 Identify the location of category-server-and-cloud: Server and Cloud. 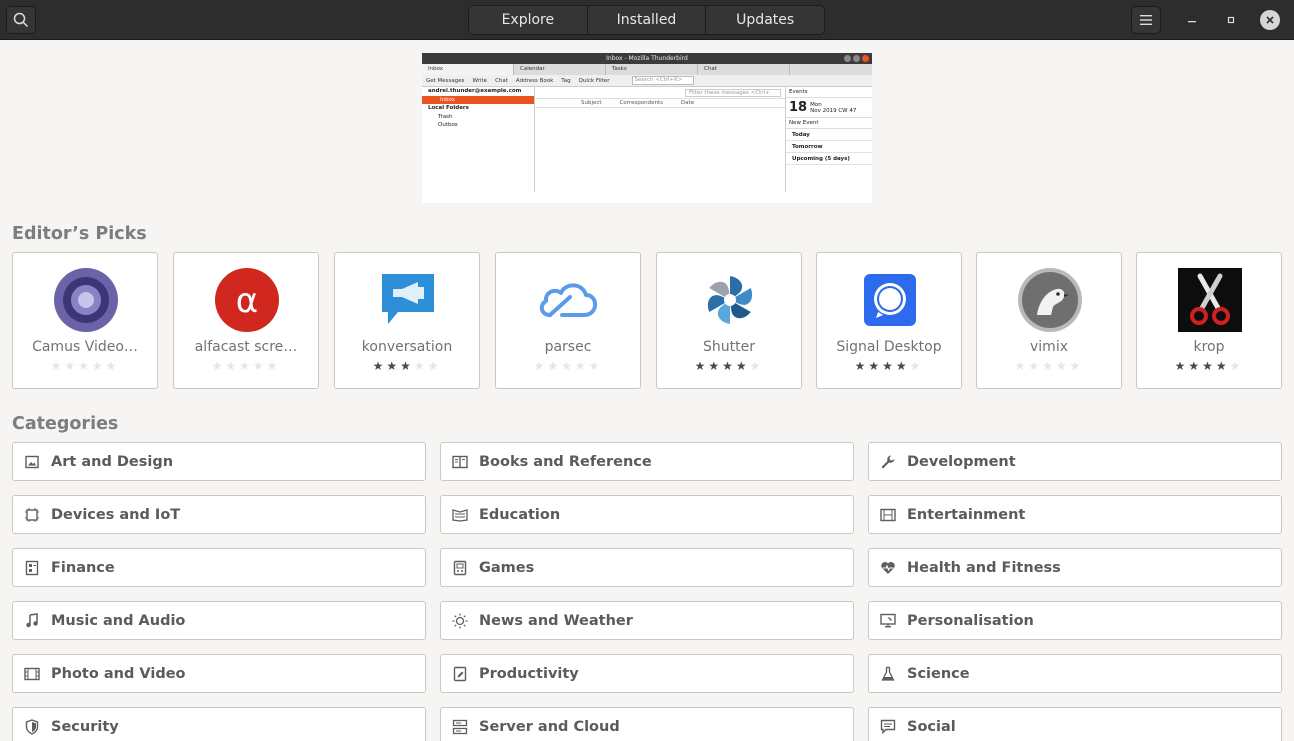
(647, 724).